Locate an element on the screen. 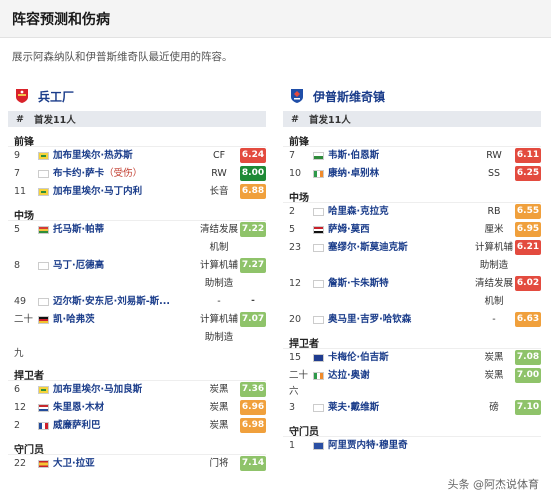  player-position: 清结发展 机制 is located at coordinates (494, 293).